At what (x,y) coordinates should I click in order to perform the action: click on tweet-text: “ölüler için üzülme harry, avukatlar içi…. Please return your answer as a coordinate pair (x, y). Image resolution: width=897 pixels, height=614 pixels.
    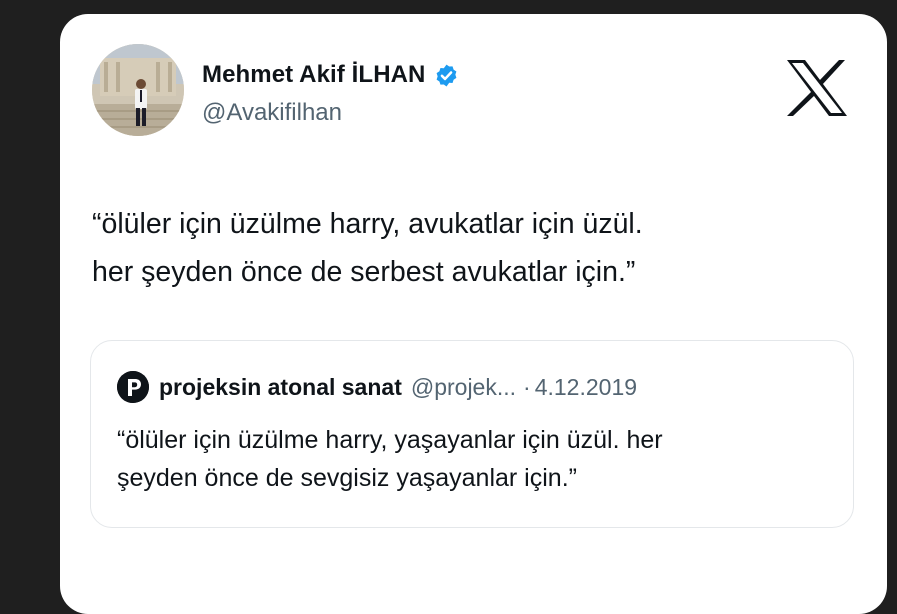
    Looking at the image, I should click on (367, 248).